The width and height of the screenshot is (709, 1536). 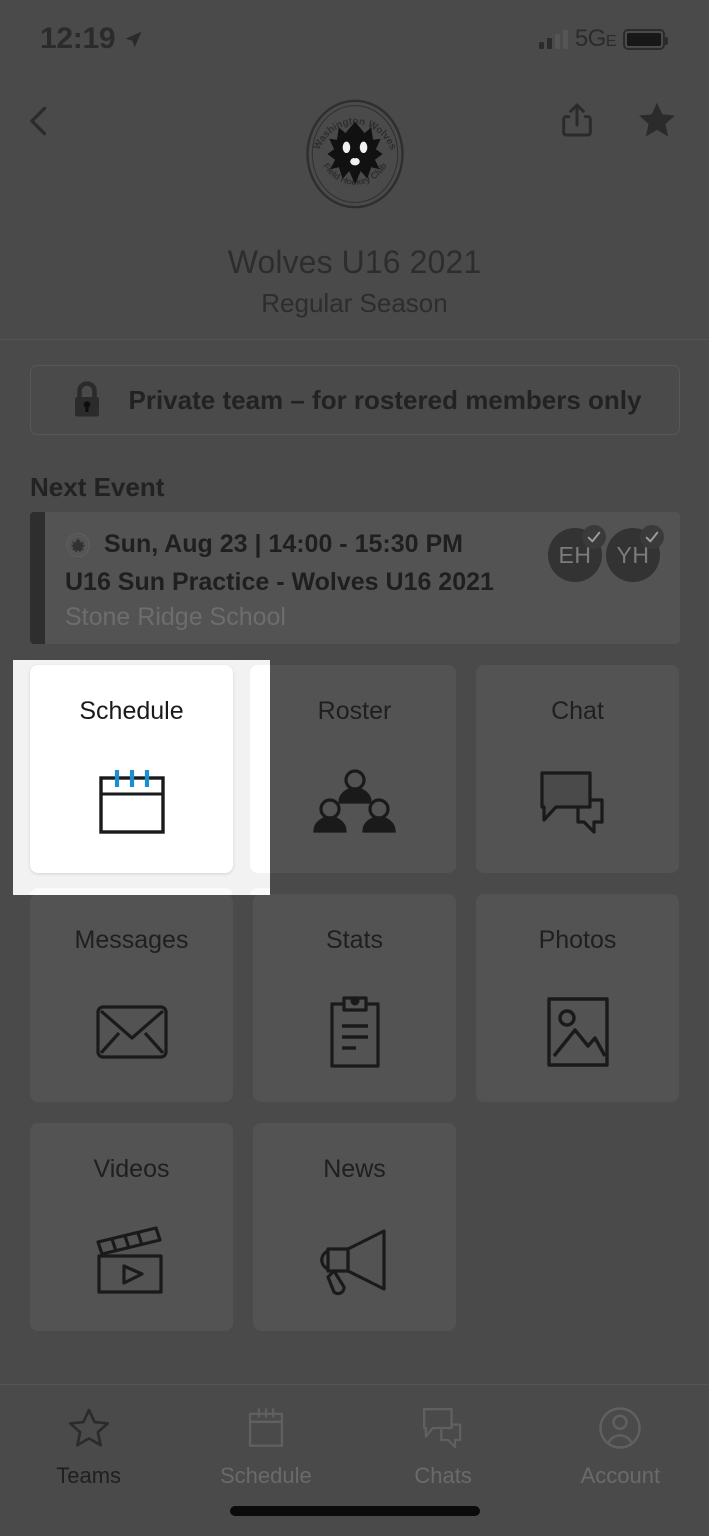 I want to click on washington-wolves-field-hockey-club-logo: Washington Wolves Field Hockey Club, so click(x=355, y=154).